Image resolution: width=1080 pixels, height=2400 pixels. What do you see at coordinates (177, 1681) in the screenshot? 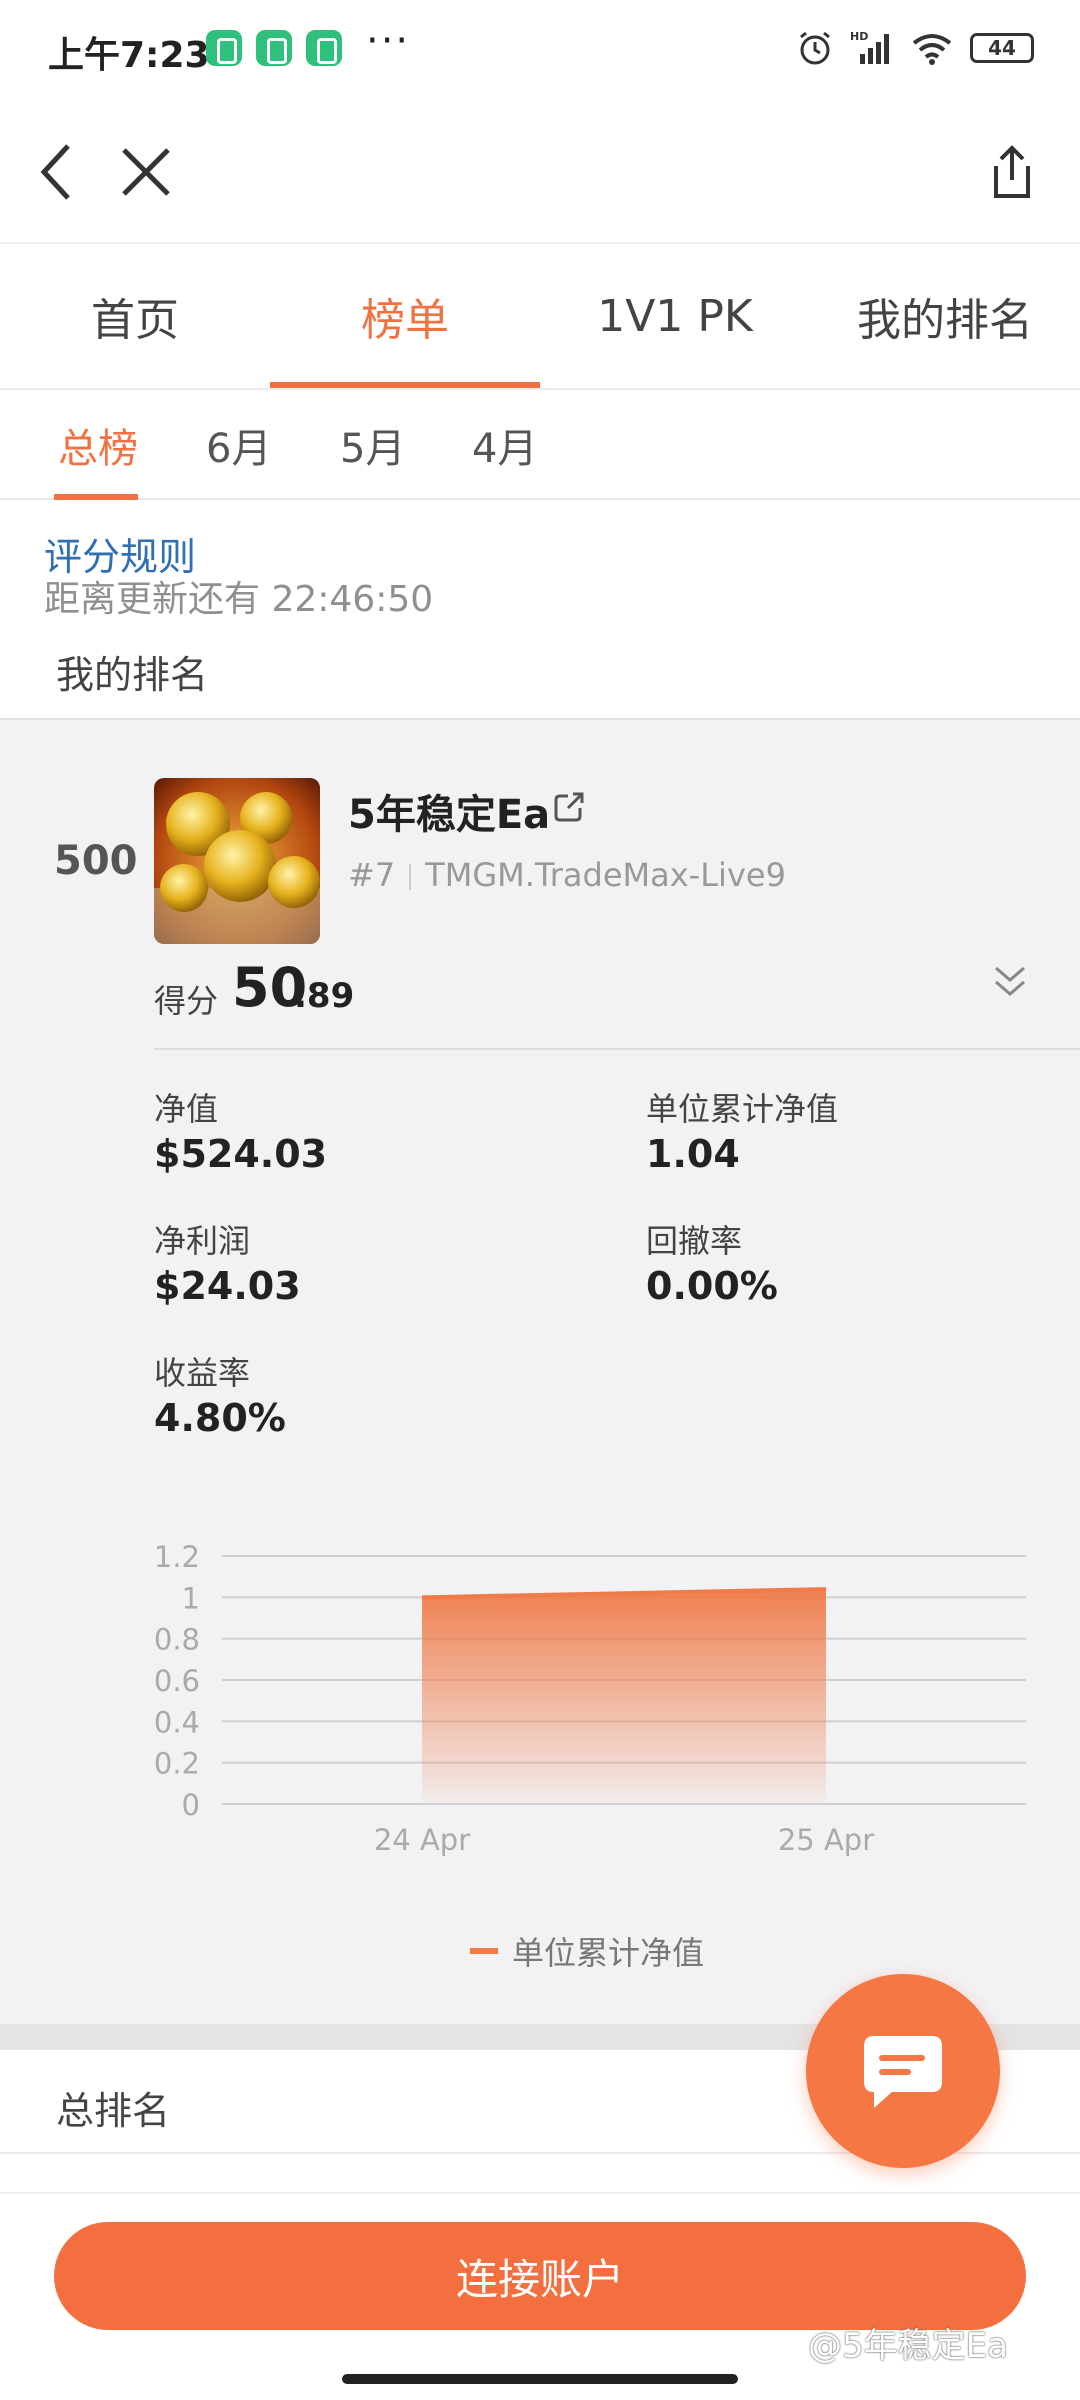
I see `y-tick-label: 0.6` at bounding box center [177, 1681].